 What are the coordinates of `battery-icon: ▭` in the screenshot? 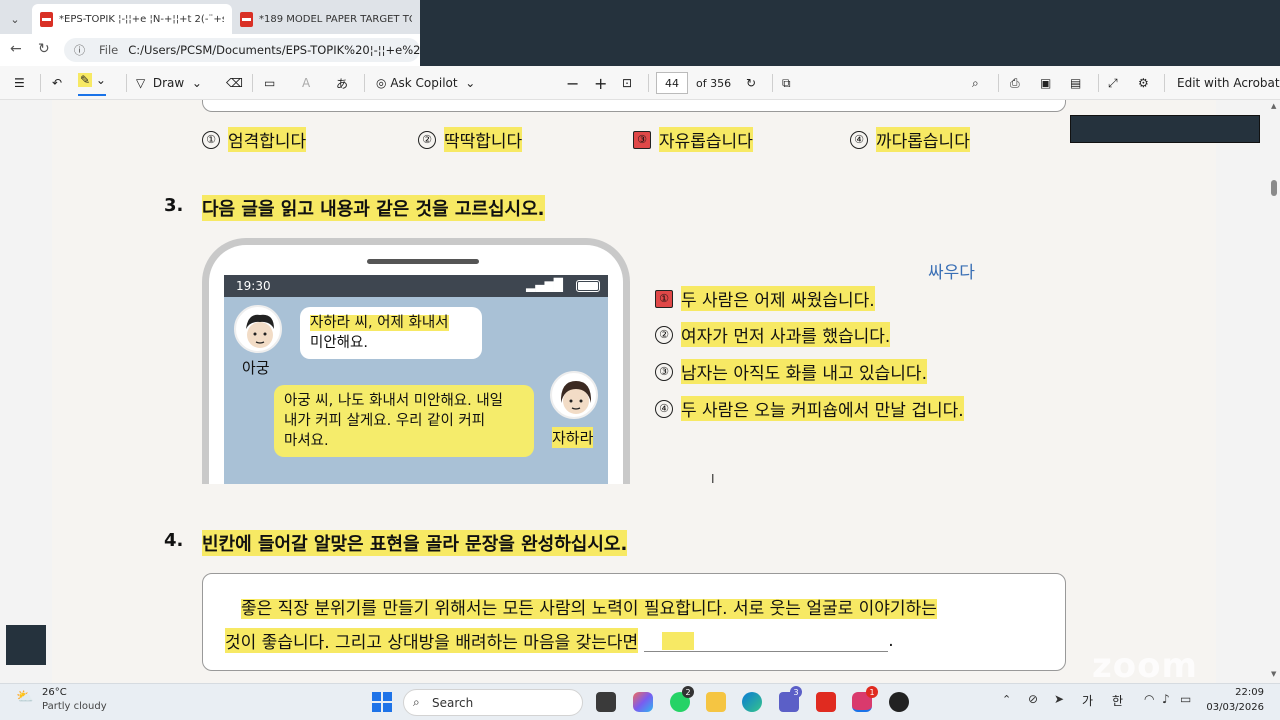 It's located at (1185, 699).